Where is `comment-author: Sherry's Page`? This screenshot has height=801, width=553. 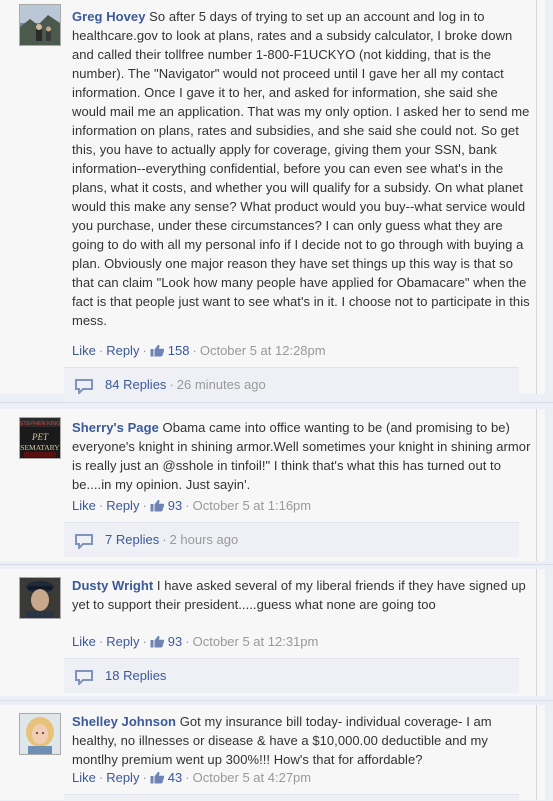
comment-author: Sherry's Page is located at coordinates (115, 427).